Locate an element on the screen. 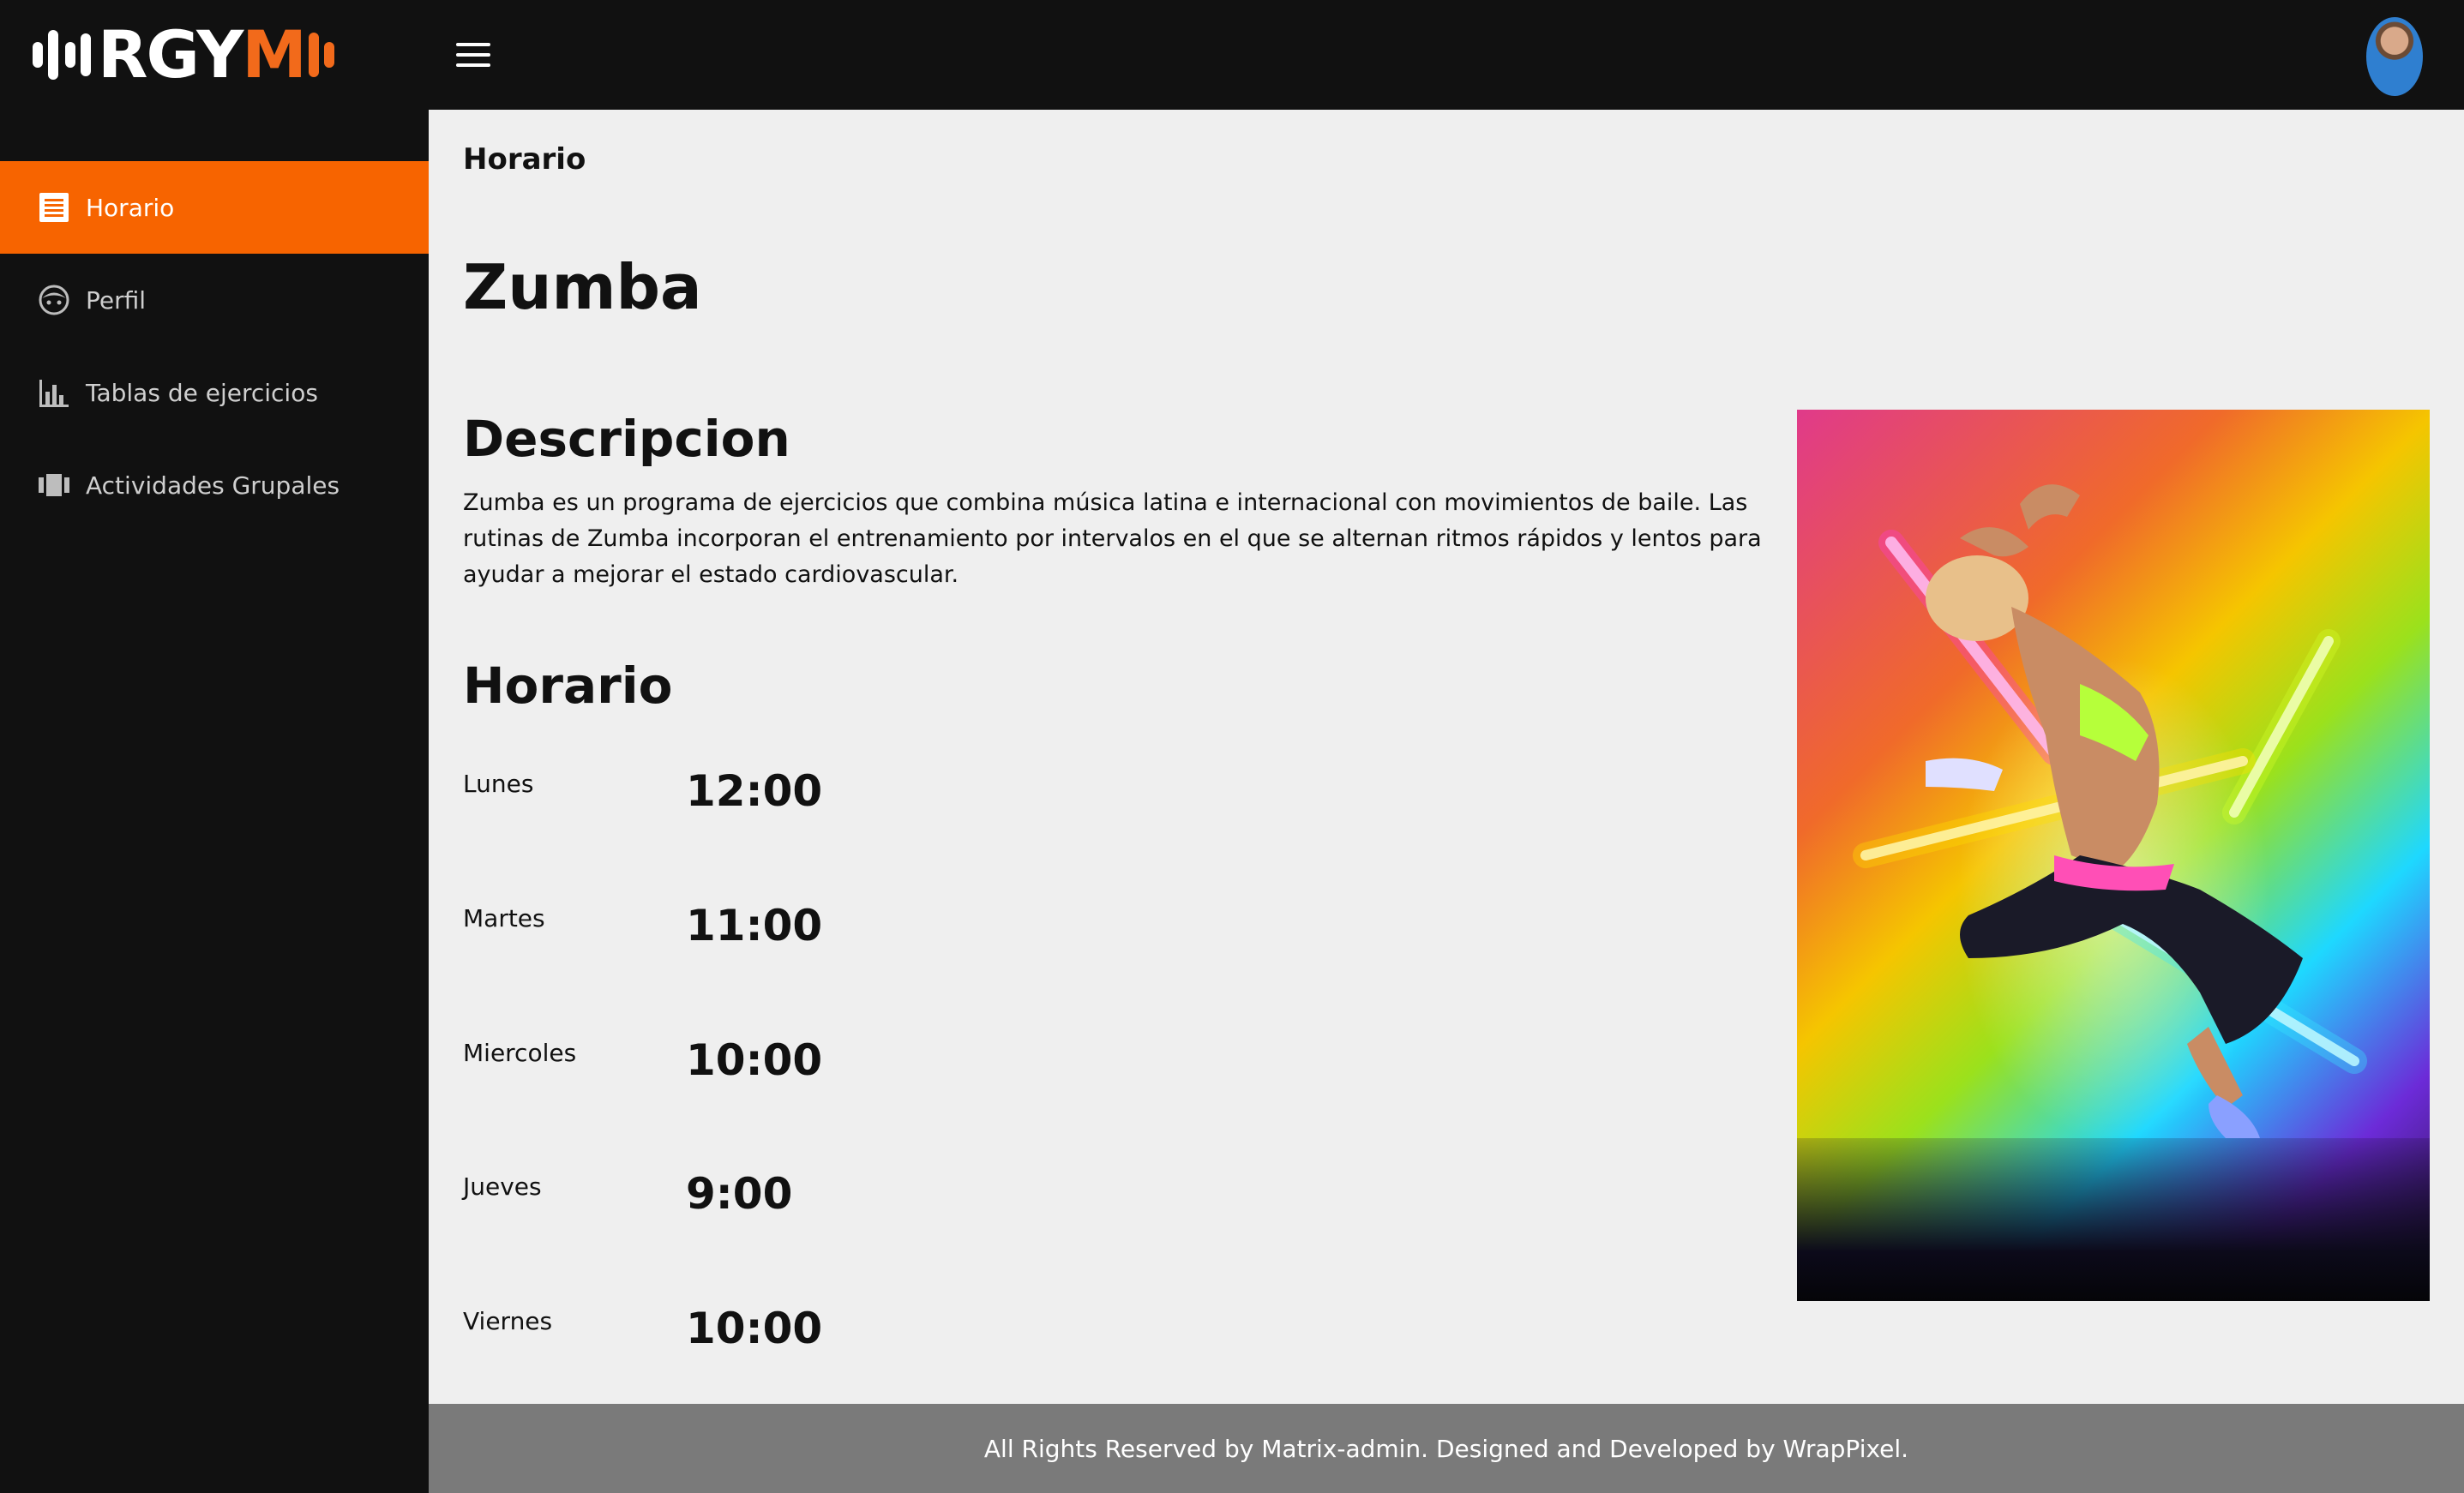  schedule-day: Martes is located at coordinates (504, 918).